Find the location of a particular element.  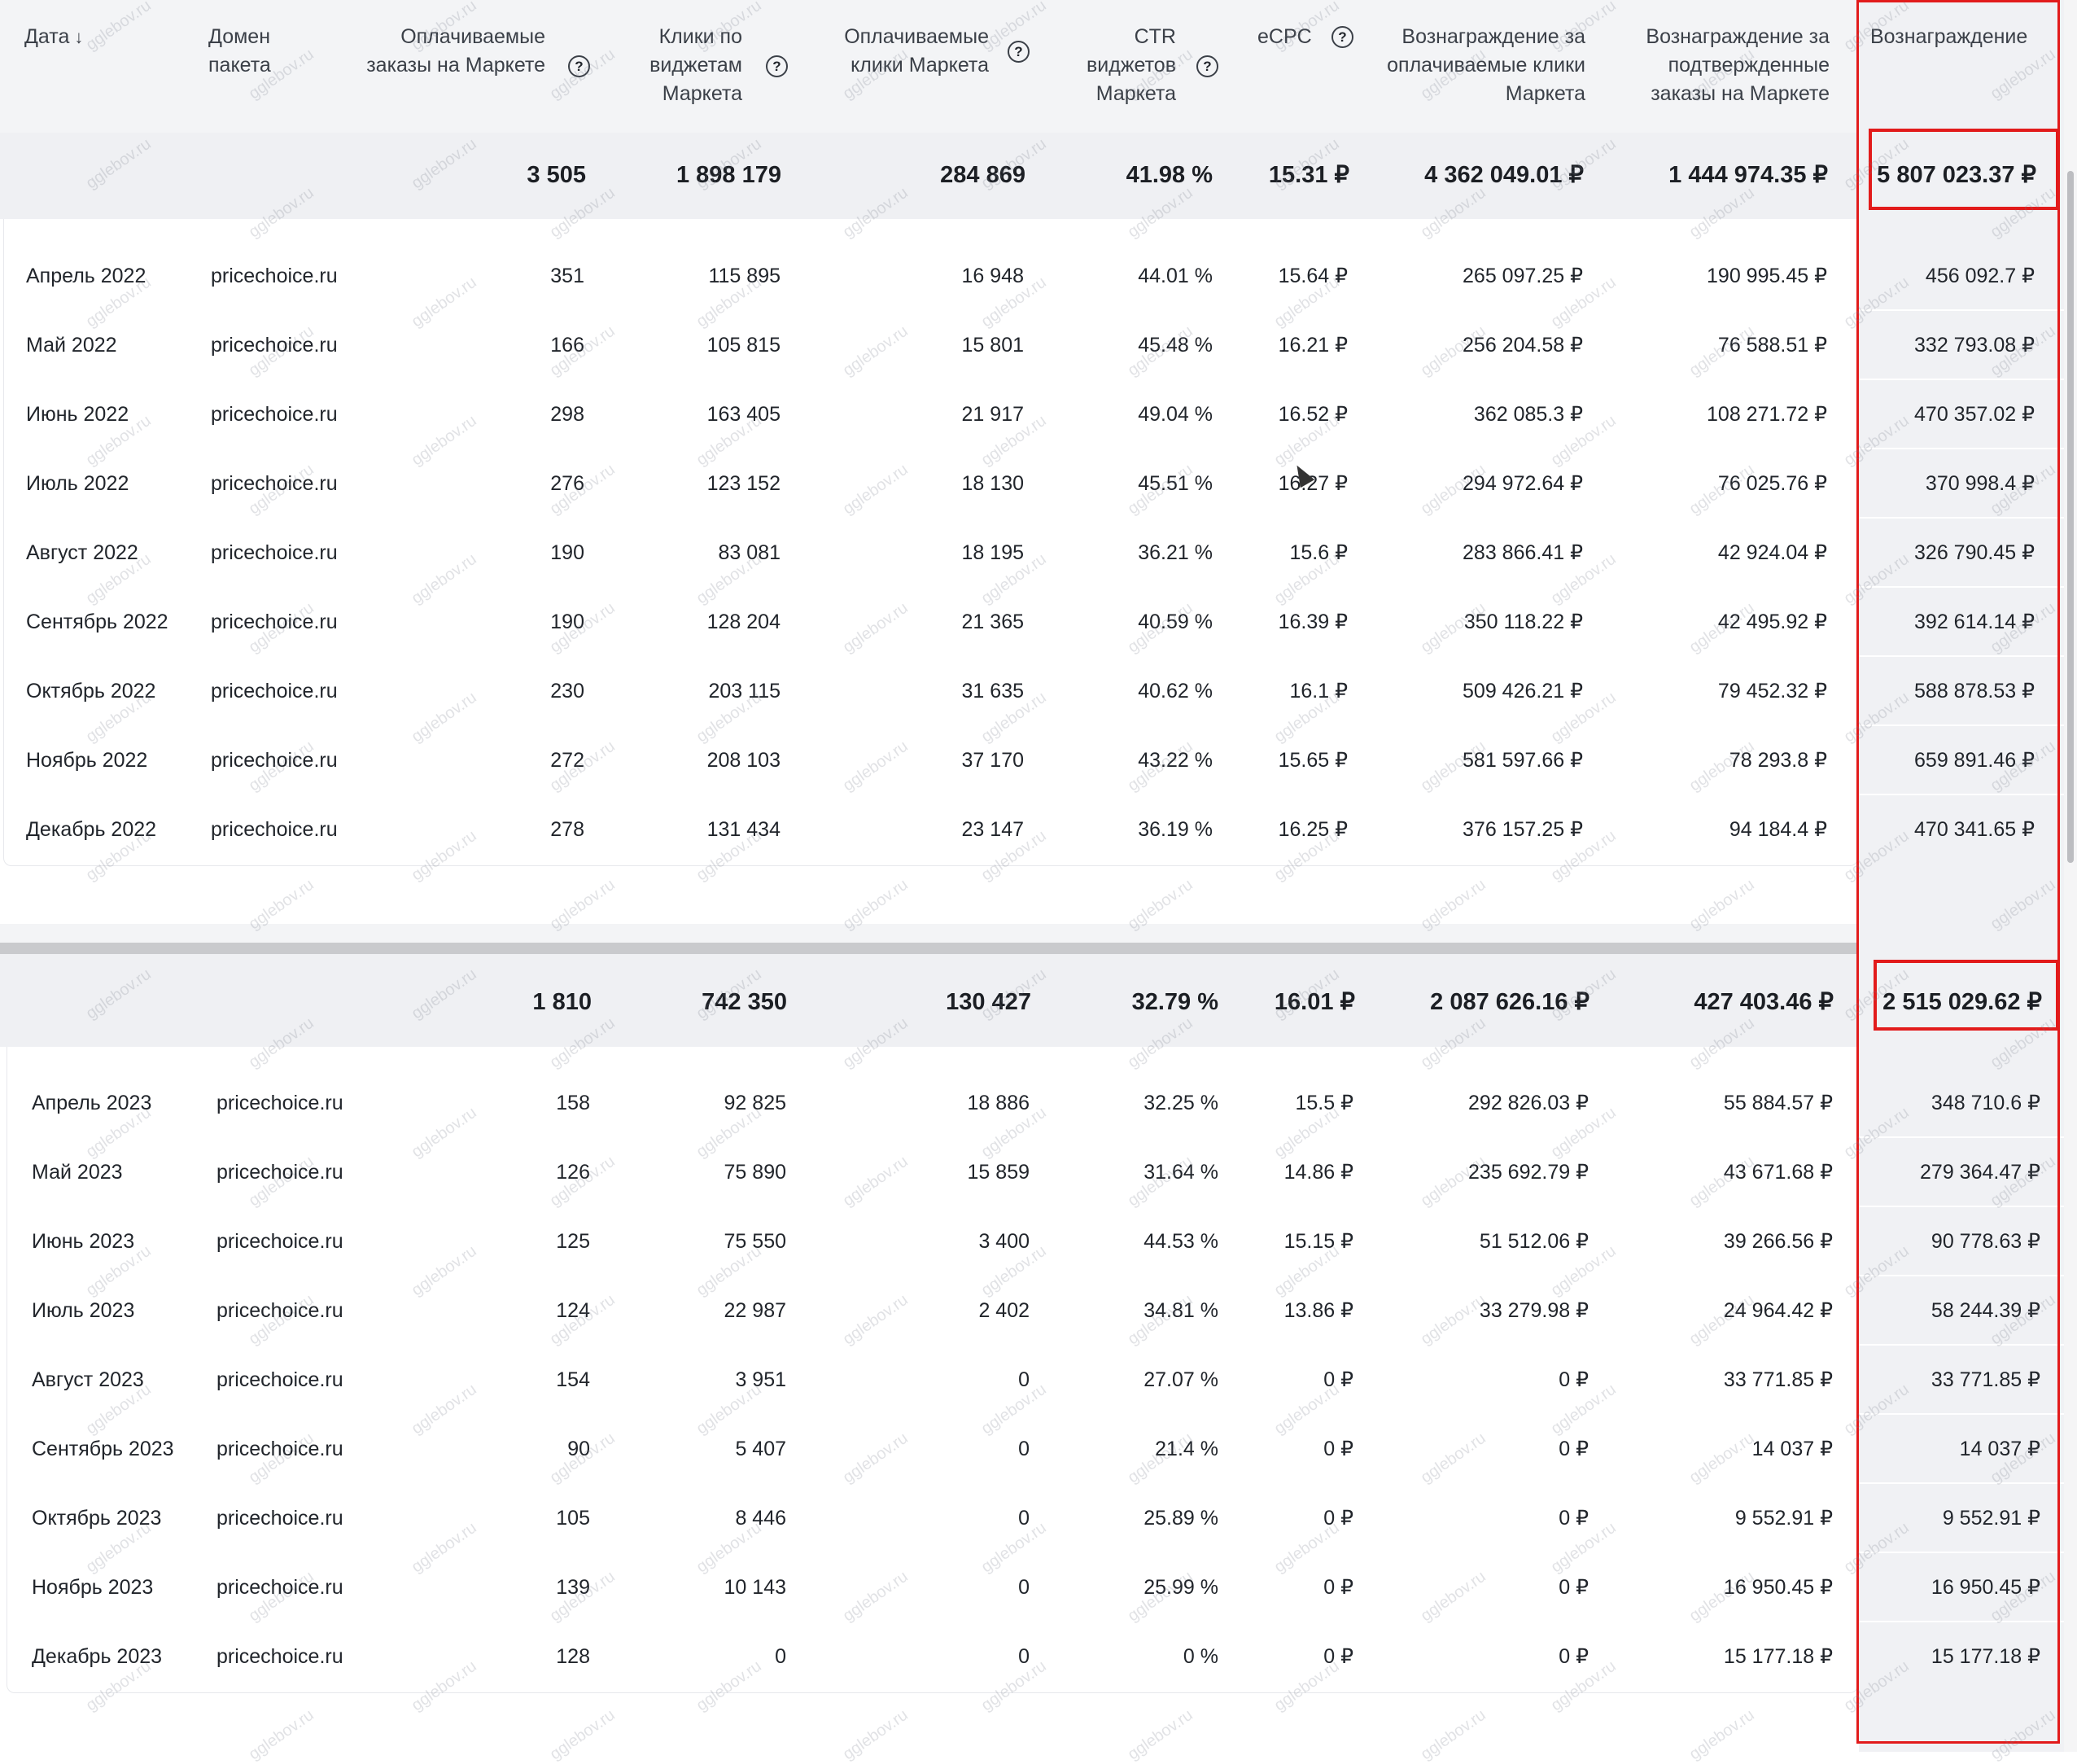

cell-date: Сентябрь 2022 is located at coordinates (97, 622).